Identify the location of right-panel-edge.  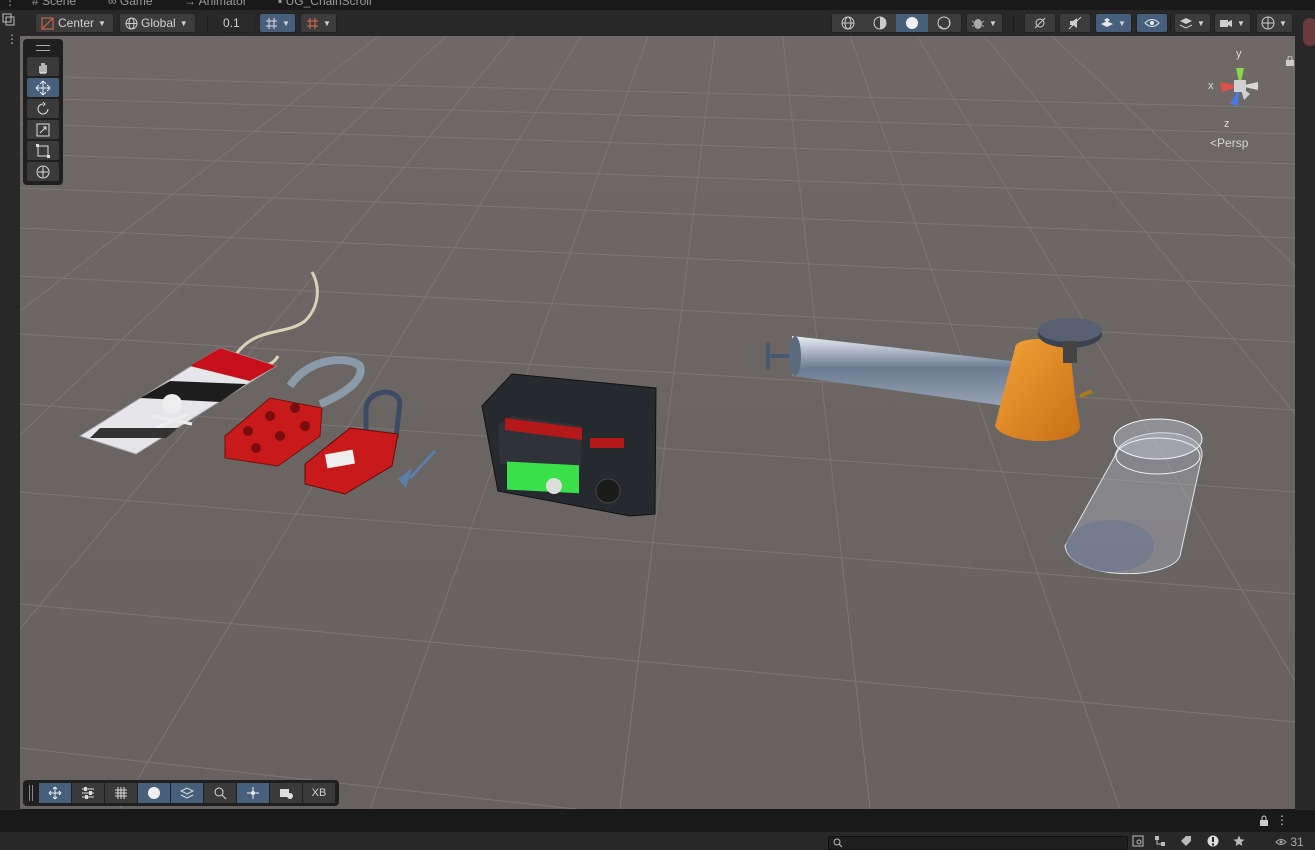
(1305, 410).